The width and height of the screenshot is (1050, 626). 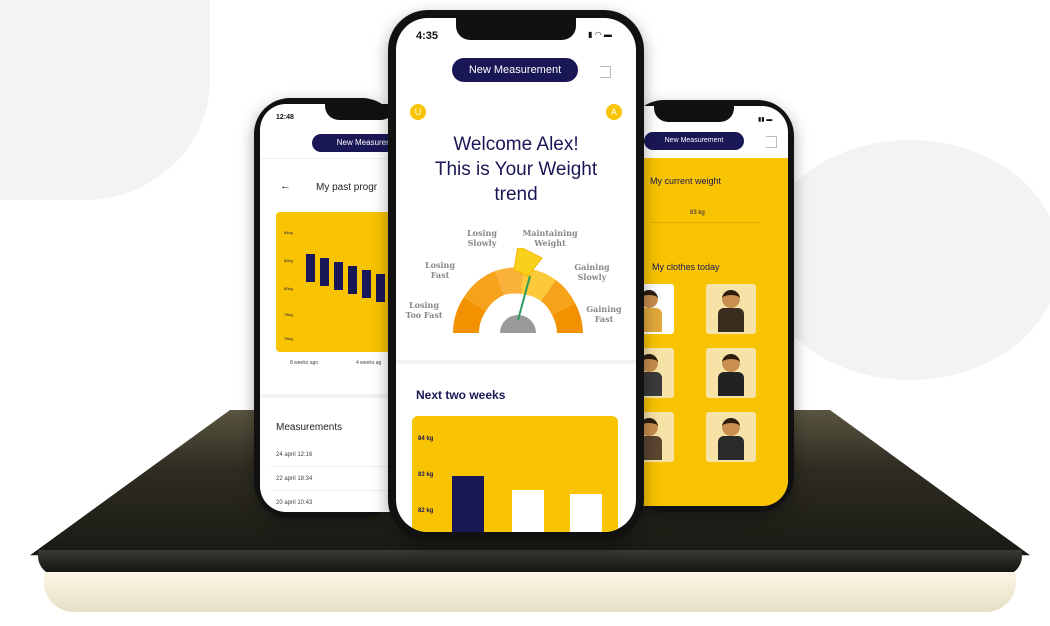 What do you see at coordinates (288, 232) in the screenshot?
I see `y-tick: 84kg` at bounding box center [288, 232].